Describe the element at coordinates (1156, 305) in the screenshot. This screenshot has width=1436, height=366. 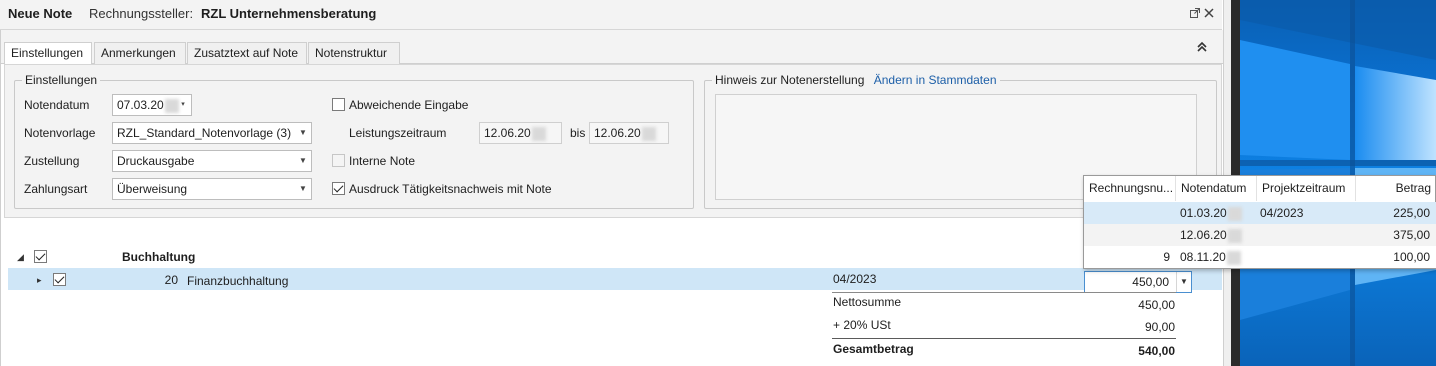
I see `netto-value: 450,00` at that location.